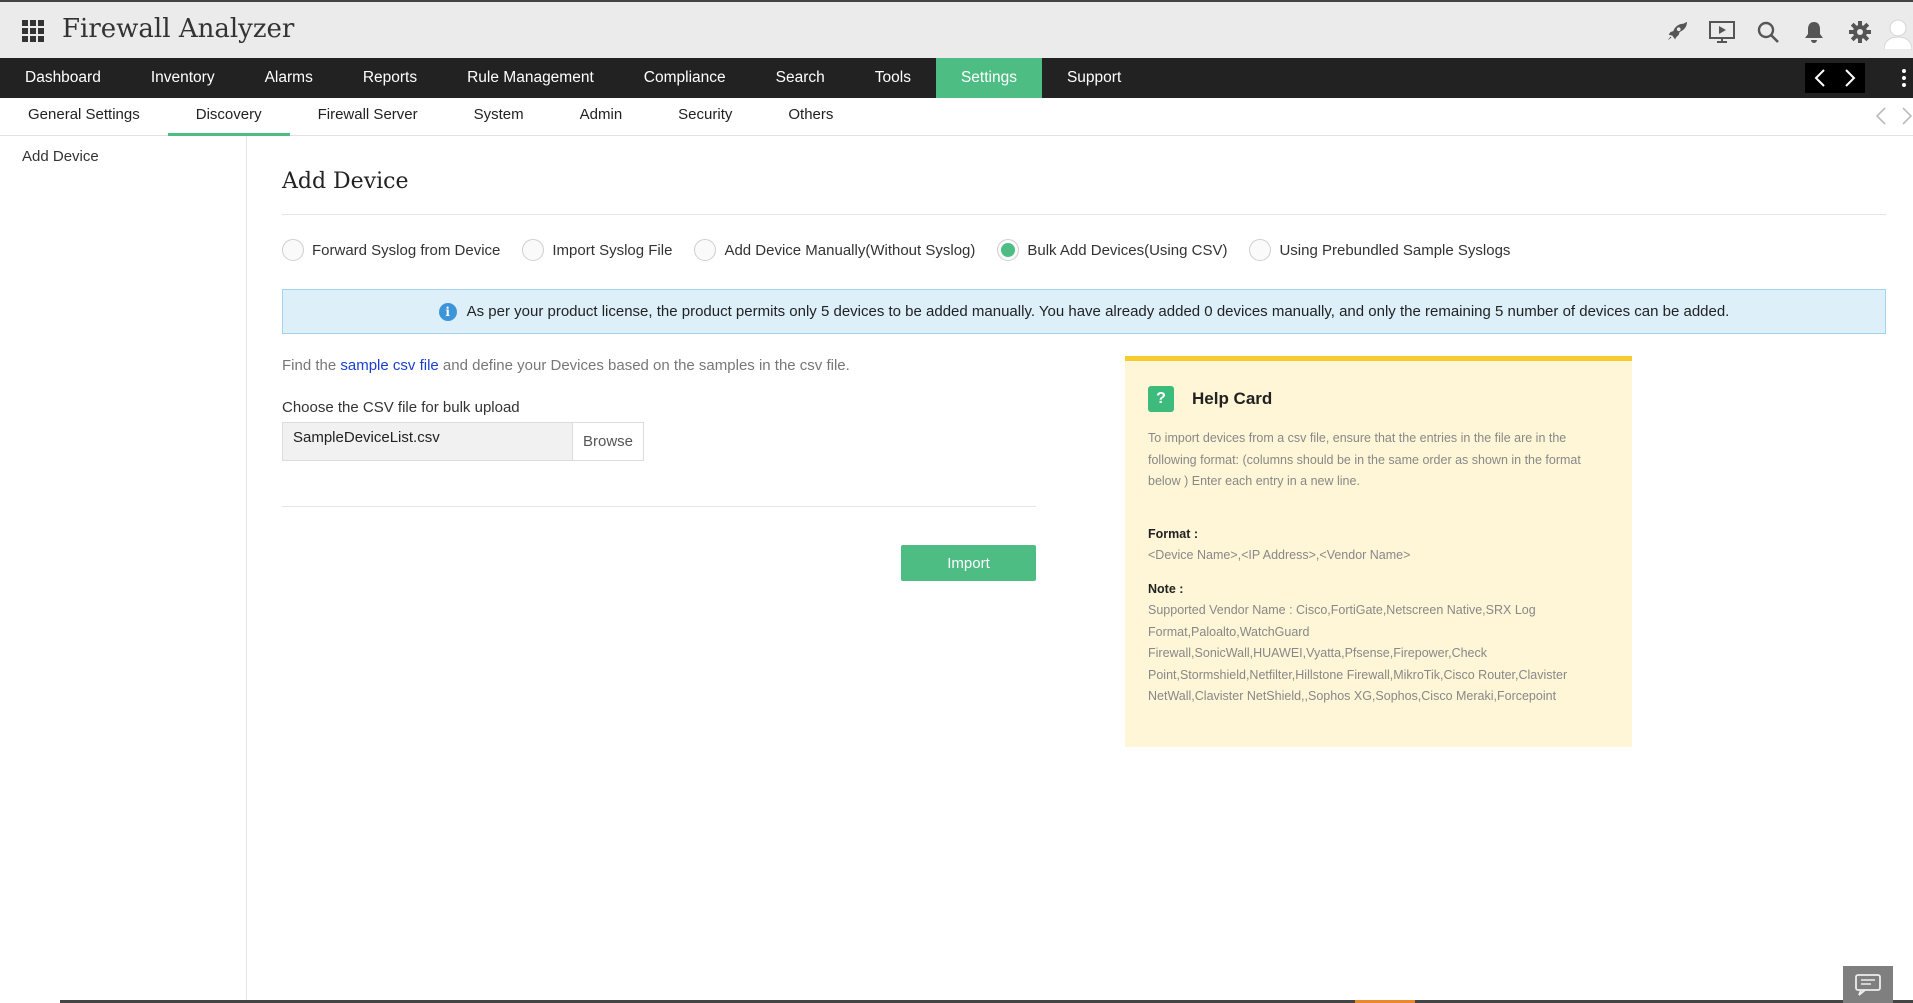 The width and height of the screenshot is (1913, 1003). I want to click on chat-icon, so click(1868, 984).